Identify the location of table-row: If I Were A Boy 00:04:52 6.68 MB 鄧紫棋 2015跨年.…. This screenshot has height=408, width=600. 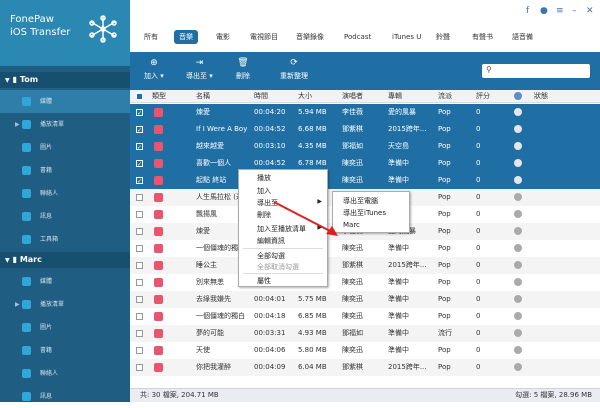
(365, 130).